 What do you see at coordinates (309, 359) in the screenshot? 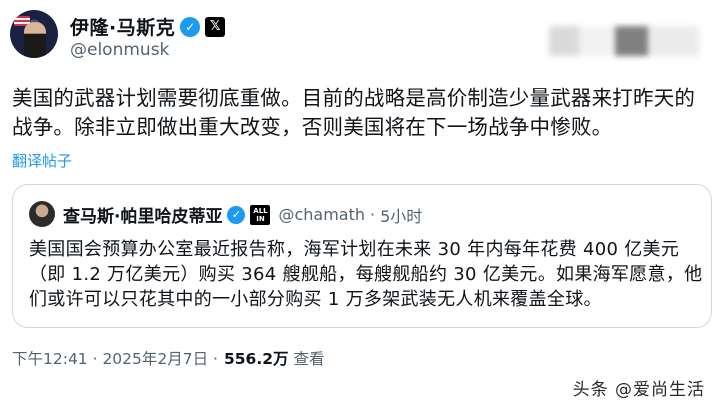
I see `view-count-label: 查看` at bounding box center [309, 359].